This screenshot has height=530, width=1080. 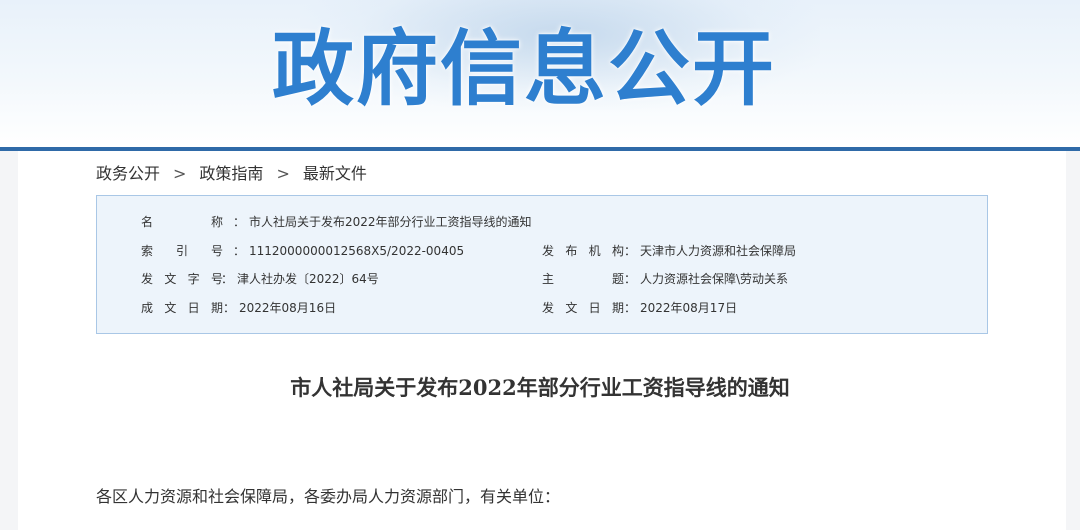 I want to click on info-value-publisher: 天津市人力资源和社会保障局, so click(x=718, y=251).